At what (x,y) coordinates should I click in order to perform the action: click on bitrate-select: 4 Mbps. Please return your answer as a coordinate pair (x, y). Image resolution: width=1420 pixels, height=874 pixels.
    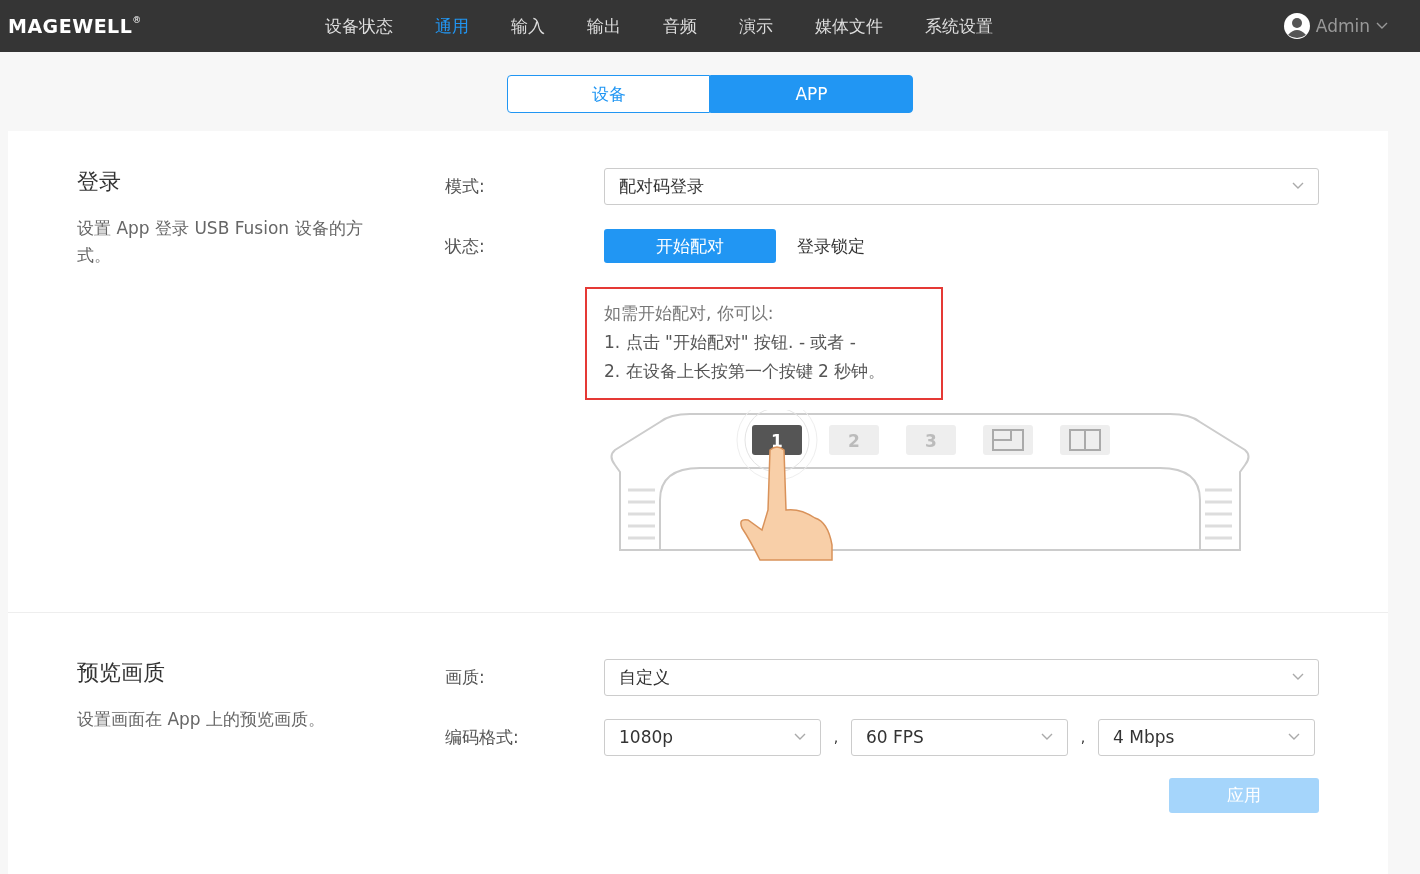
    Looking at the image, I should click on (1206, 737).